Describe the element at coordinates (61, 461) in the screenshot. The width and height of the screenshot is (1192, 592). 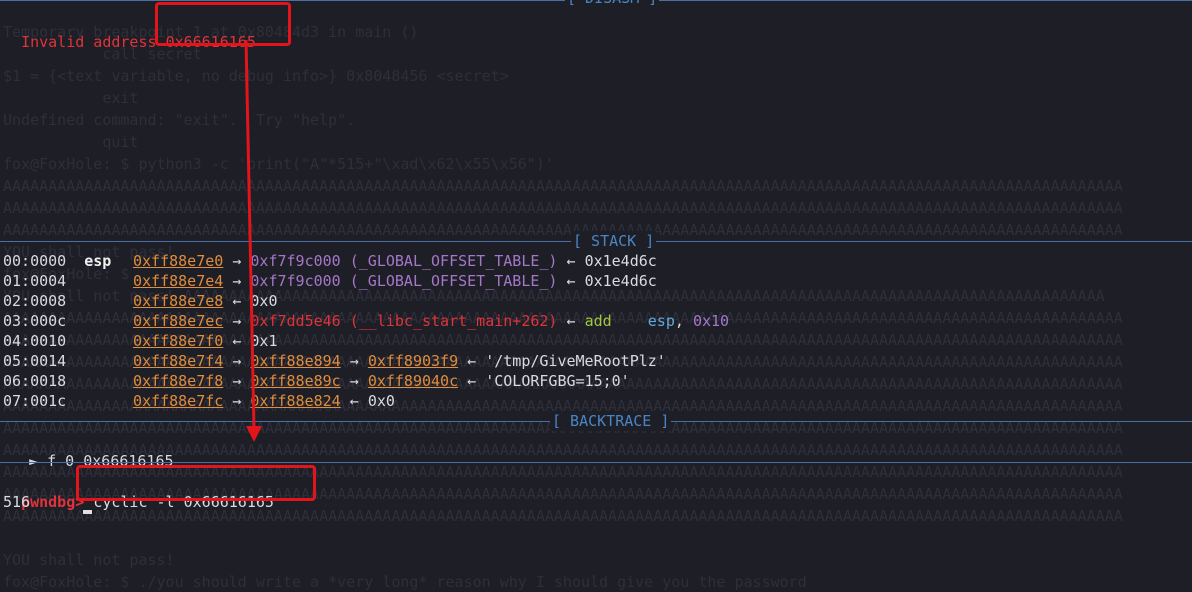
I see `frame-index: f 0` at that location.